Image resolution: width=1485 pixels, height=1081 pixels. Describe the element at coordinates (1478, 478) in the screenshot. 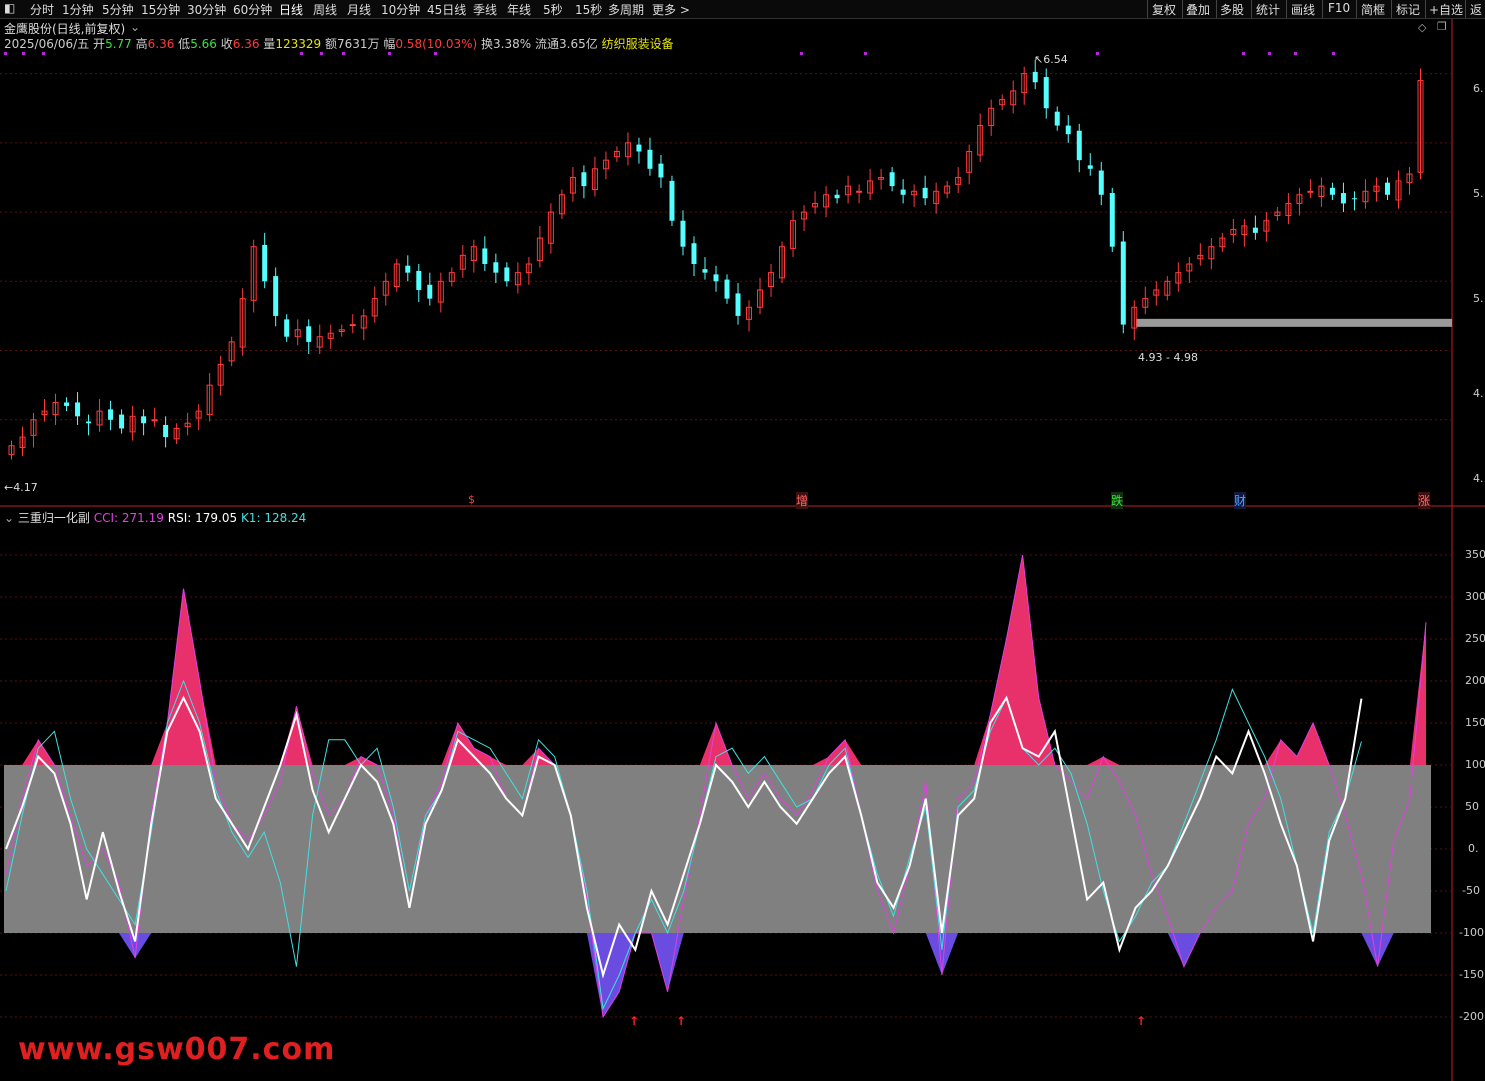

I see `price-axis-label: 4.` at that location.